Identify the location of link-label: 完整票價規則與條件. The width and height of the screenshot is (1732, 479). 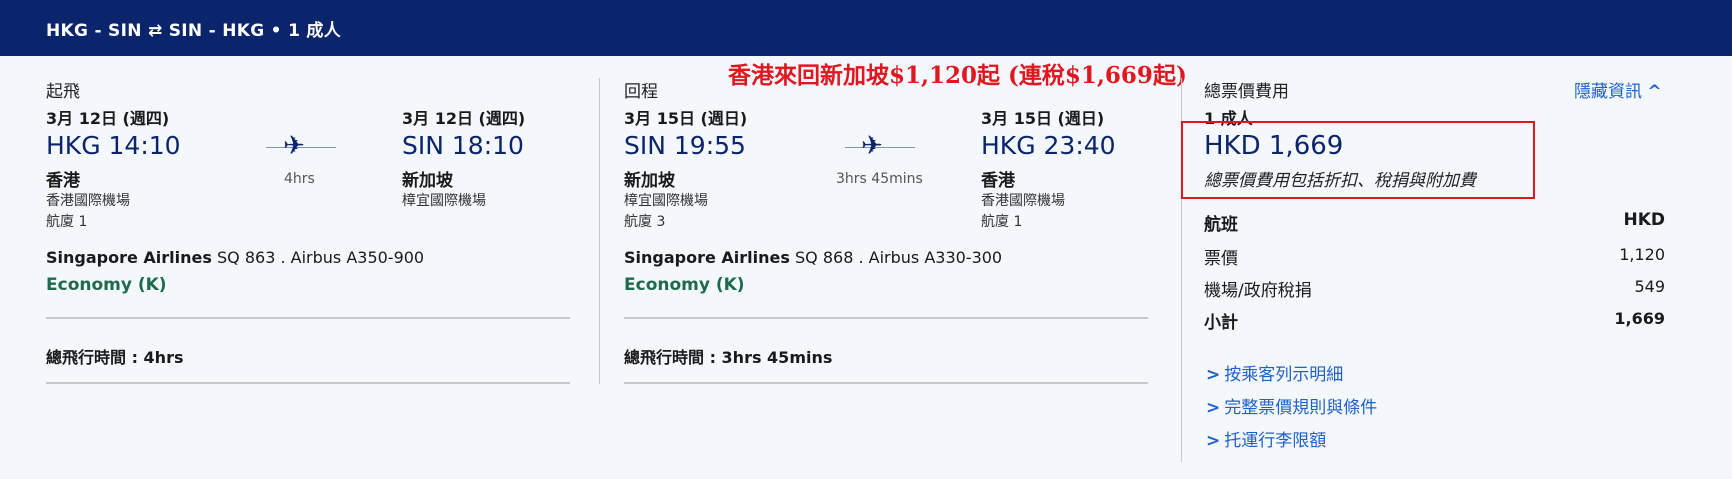
(1301, 408).